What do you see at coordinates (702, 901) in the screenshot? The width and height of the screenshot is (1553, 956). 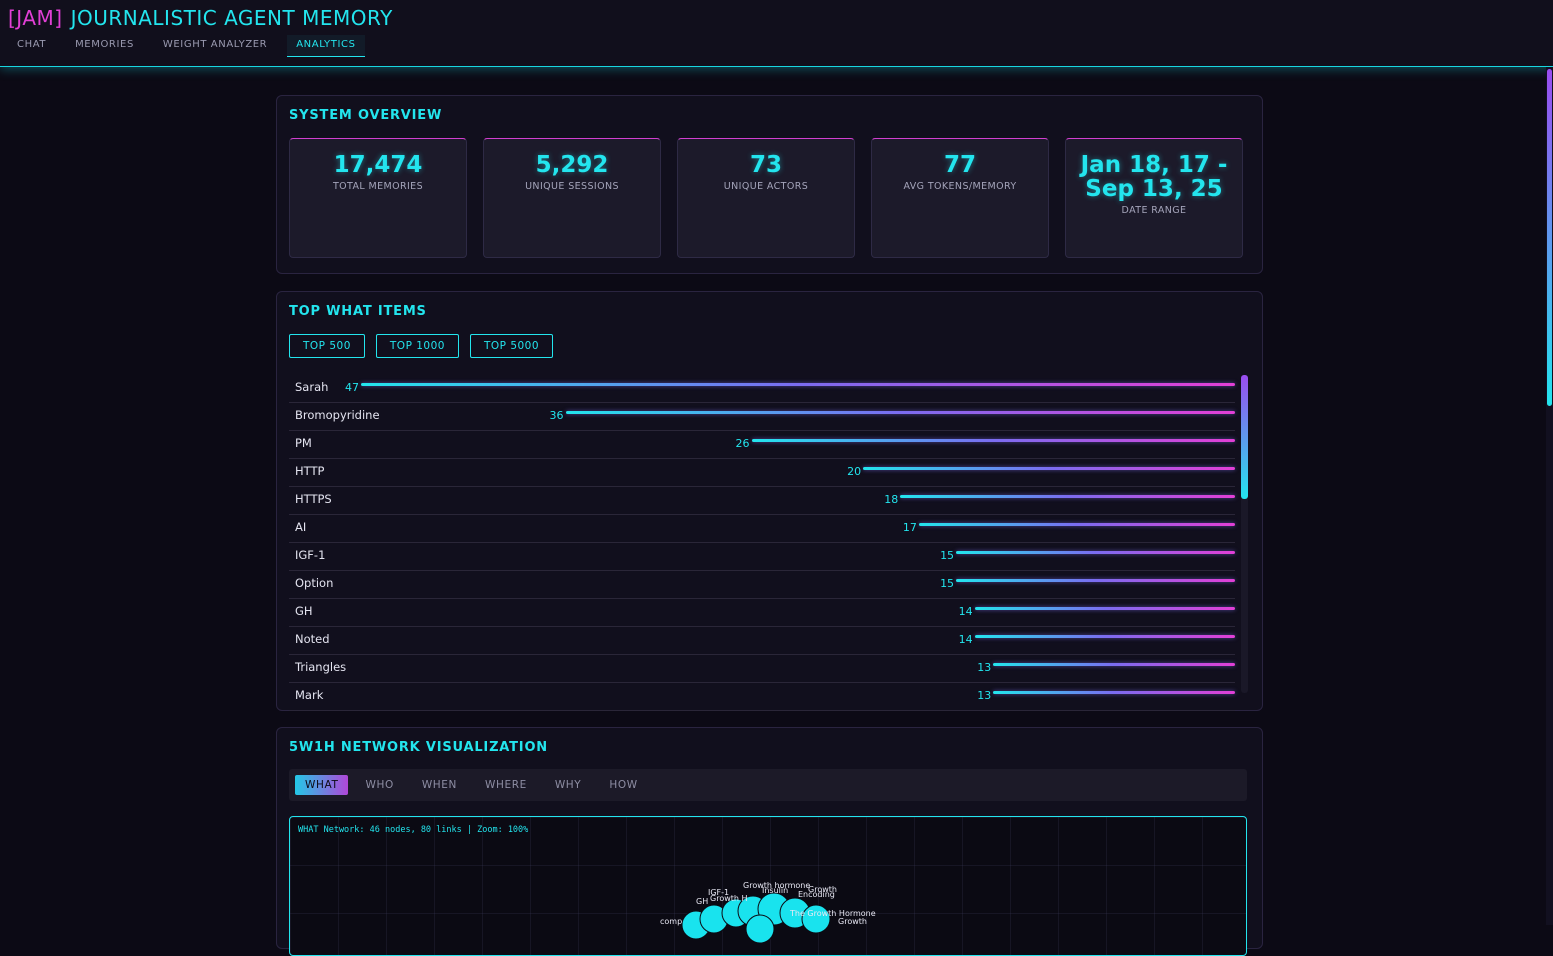 I see `node-label: GH` at bounding box center [702, 901].